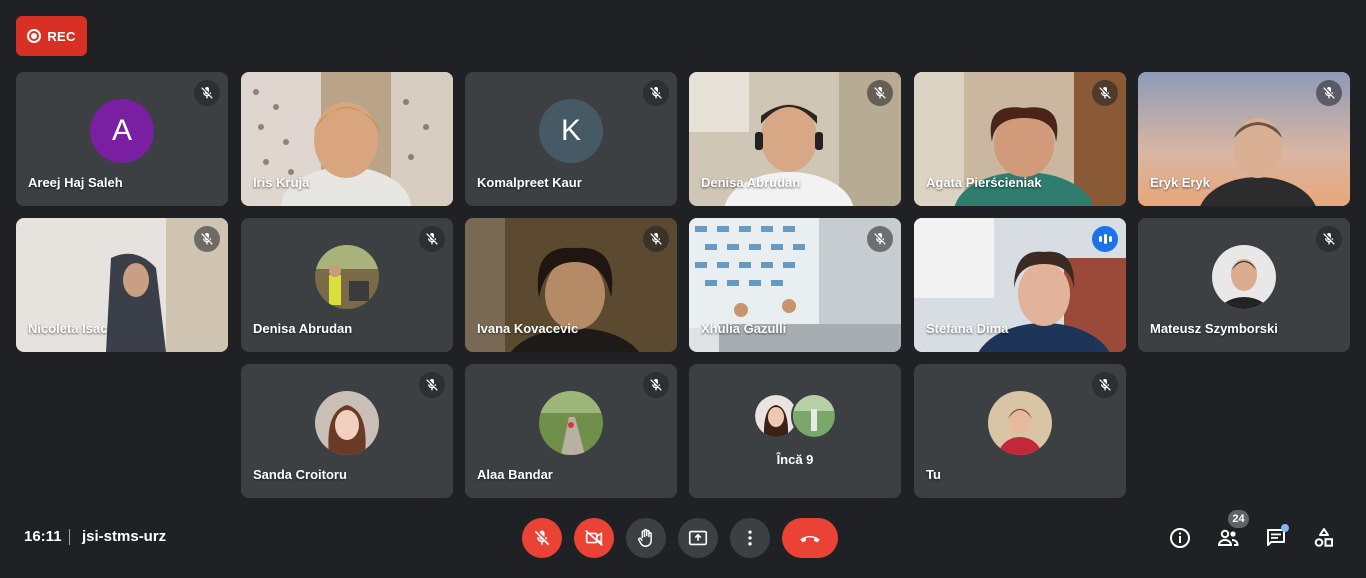 Image resolution: width=1366 pixels, height=578 pixels. Describe the element at coordinates (795, 285) in the screenshot. I see `participant-tile: Xhulia Gazulli` at that location.